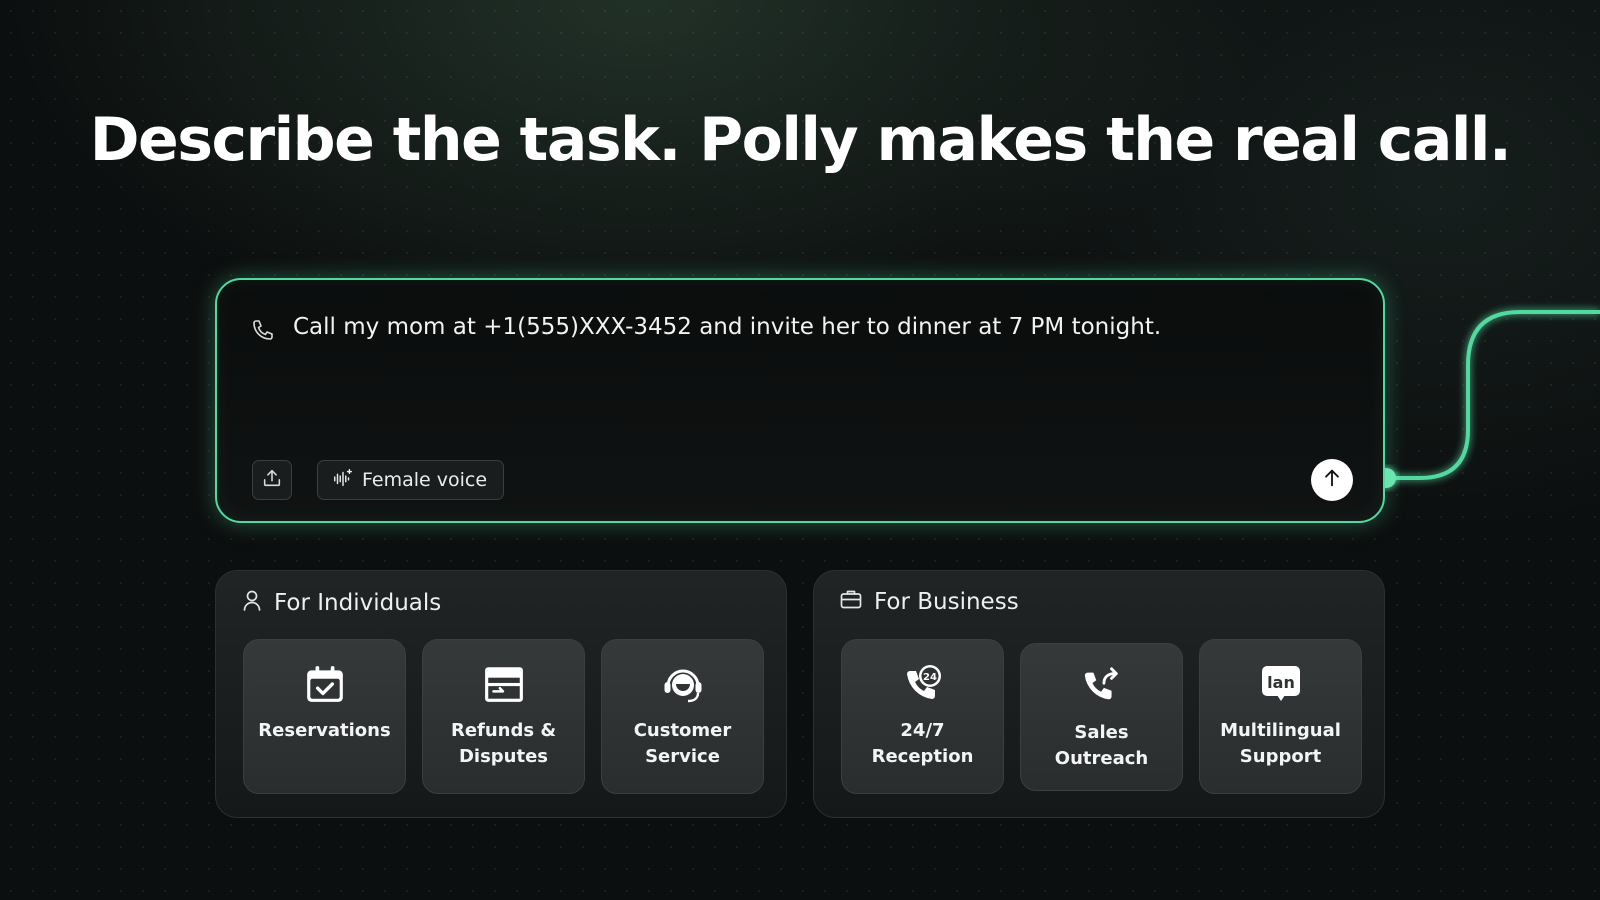 This screenshot has height=900, width=1600. What do you see at coordinates (1102, 686) in the screenshot?
I see `phone-outgoing-icon` at bounding box center [1102, 686].